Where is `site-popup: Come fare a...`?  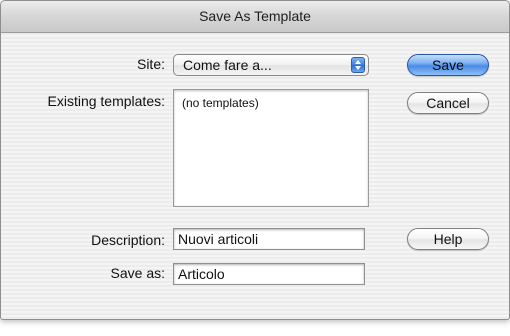
site-popup: Come fare a... is located at coordinates (271, 65).